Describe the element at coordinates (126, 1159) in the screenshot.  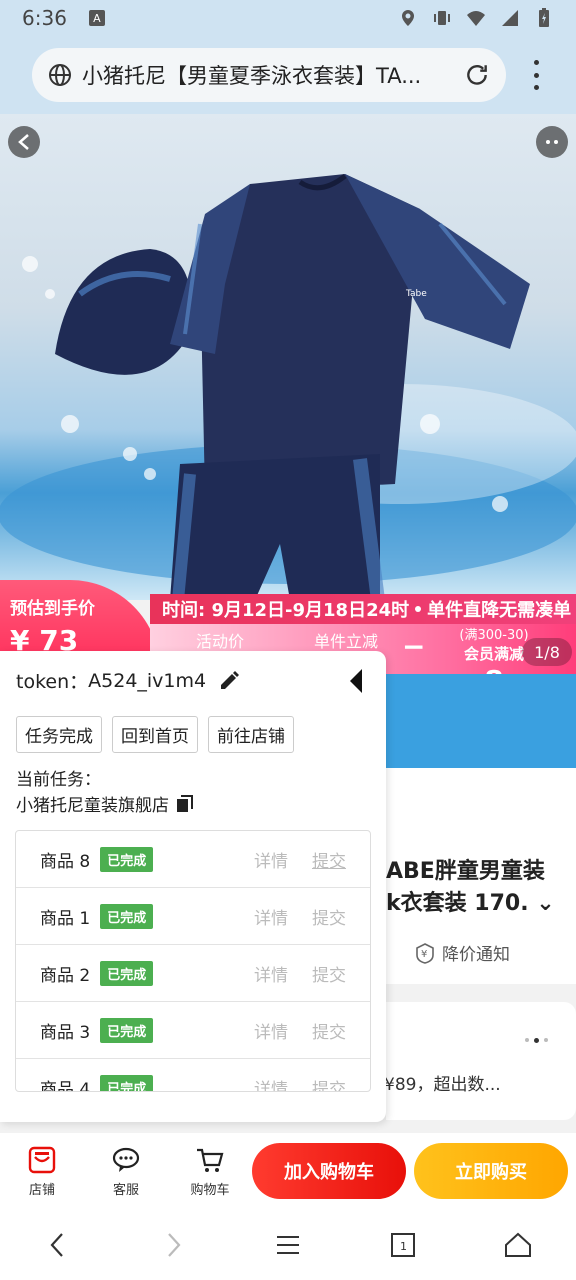
I see `chat-icon` at that location.